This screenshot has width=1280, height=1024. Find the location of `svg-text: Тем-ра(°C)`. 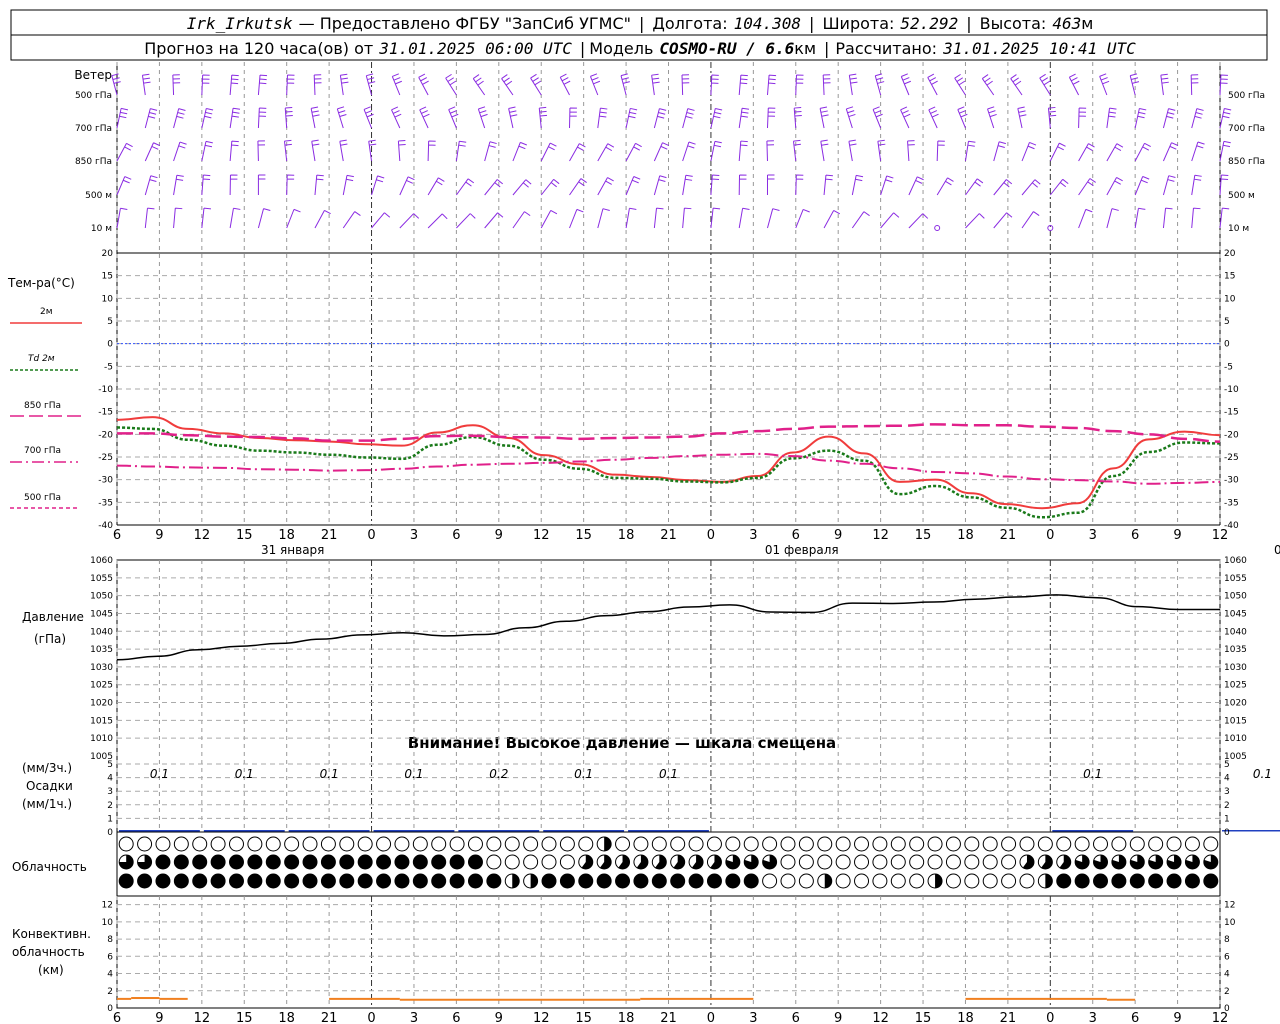

svg-text: Тем-ра(°C) is located at coordinates (41, 283).